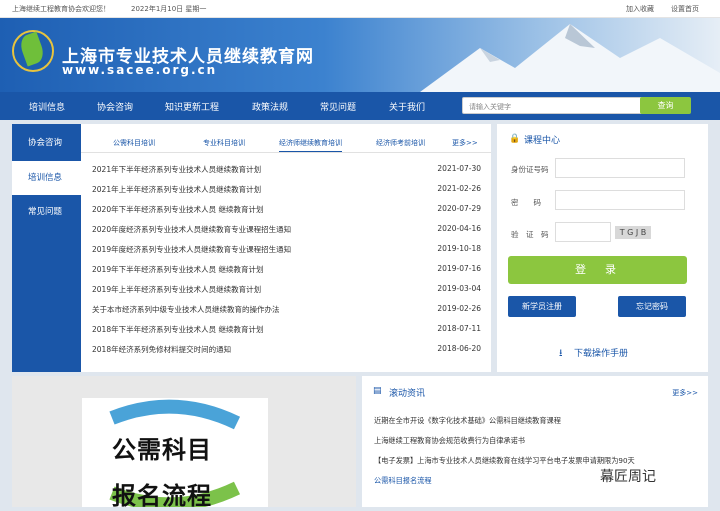 Image resolution: width=720 pixels, height=511 pixels. What do you see at coordinates (46, 248) in the screenshot?
I see `sidebar: 协会咨询 培训信息 常见问题` at bounding box center [46, 248].